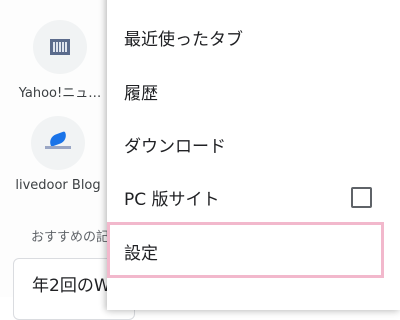 The height and width of the screenshot is (320, 400). I want to click on shortcut-label: livedoor Blog, so click(58, 185).